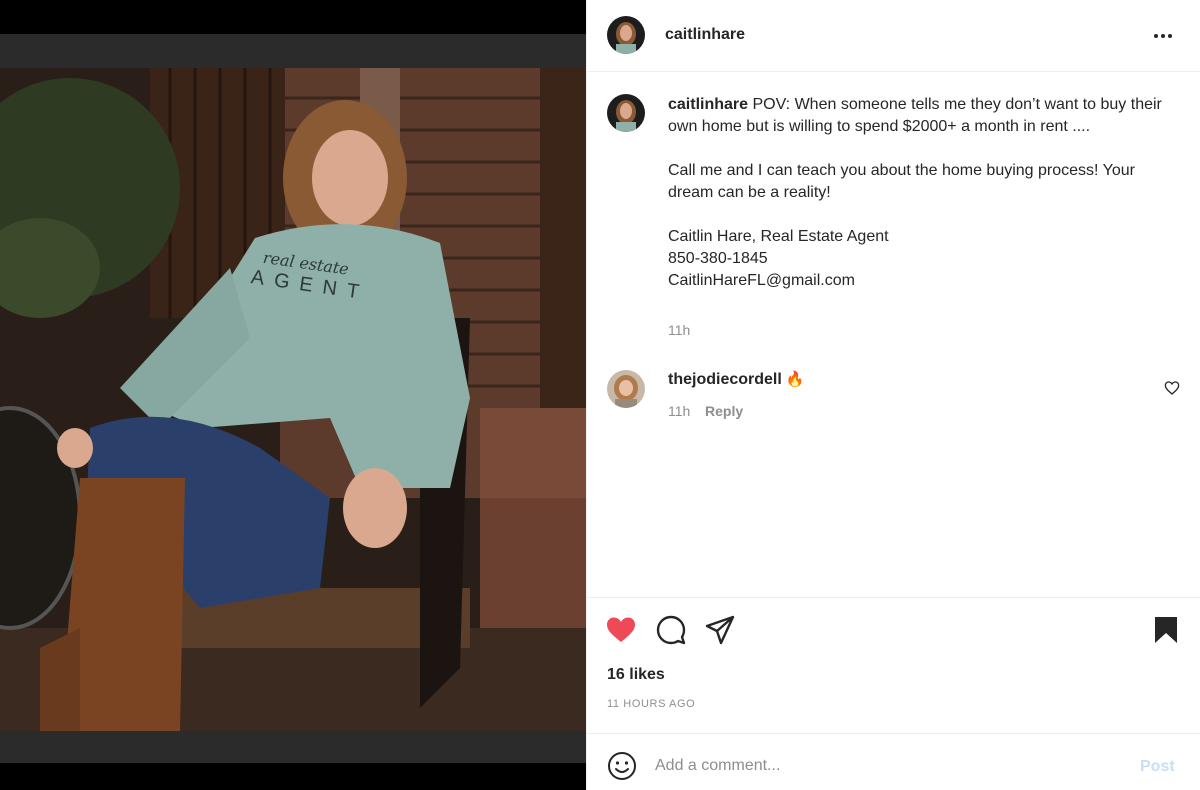 The height and width of the screenshot is (790, 1200). What do you see at coordinates (626, 35) in the screenshot?
I see `author-avatar` at bounding box center [626, 35].